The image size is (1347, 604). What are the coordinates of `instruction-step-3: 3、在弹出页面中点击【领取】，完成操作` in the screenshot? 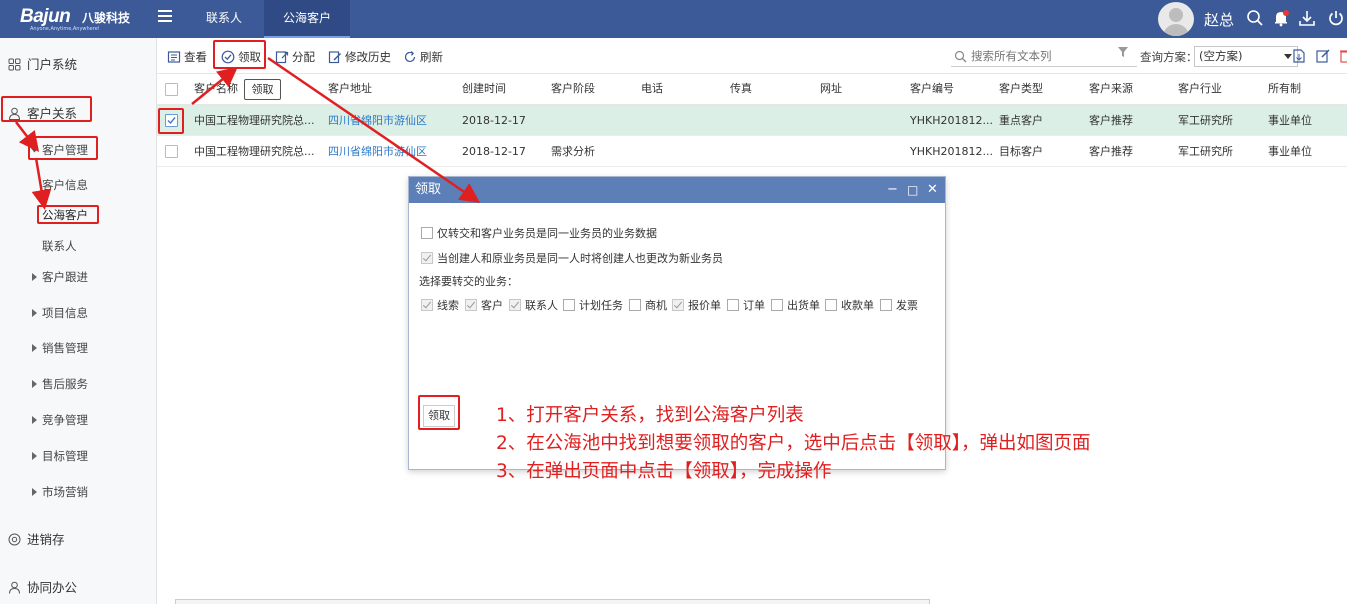 It's located at (664, 471).